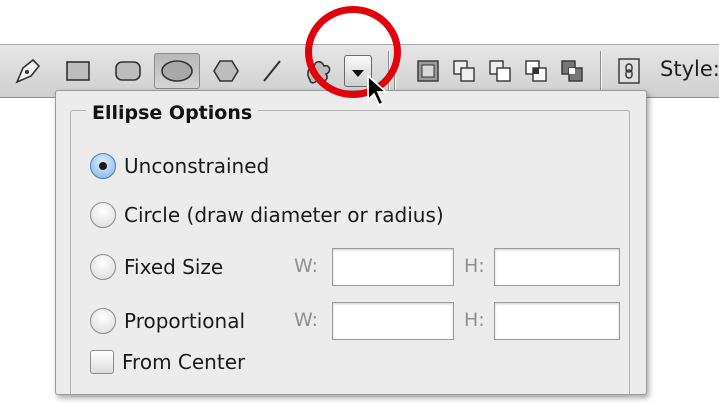 This screenshot has height=403, width=719. Describe the element at coordinates (689, 69) in the screenshot. I see `style-label: Style:` at that location.